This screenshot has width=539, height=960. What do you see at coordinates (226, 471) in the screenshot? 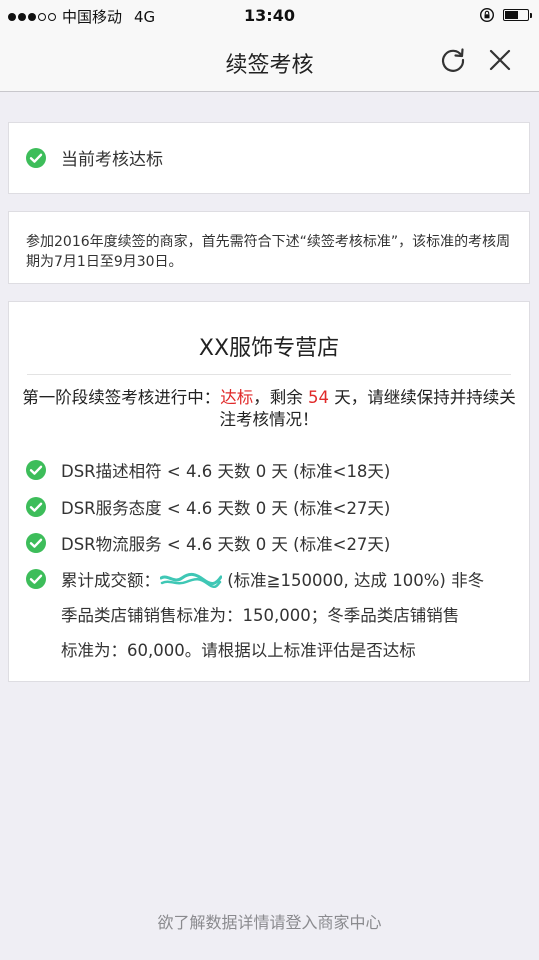
I see `metric-text: DSR描述相符 < 4.6 天数 0 天 (标准<18天)` at bounding box center [226, 471].